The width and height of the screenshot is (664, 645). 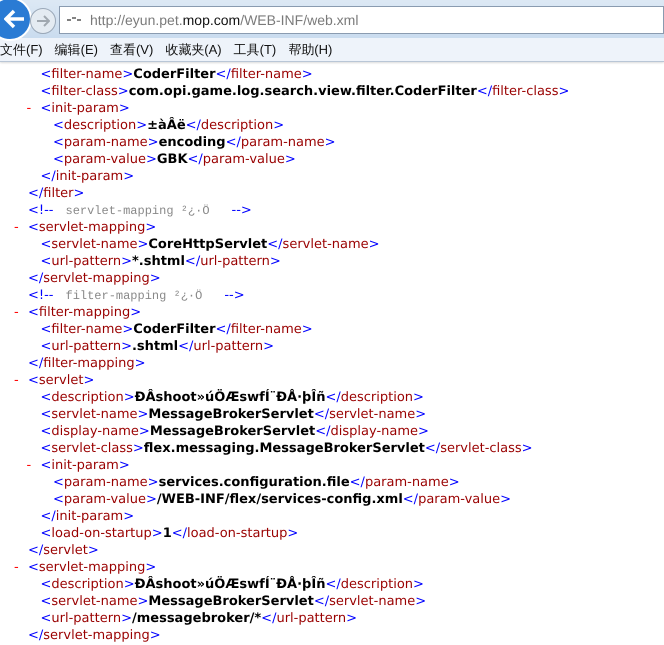 What do you see at coordinates (58, 193) in the screenshot?
I see `tag-name: filter` at bounding box center [58, 193].